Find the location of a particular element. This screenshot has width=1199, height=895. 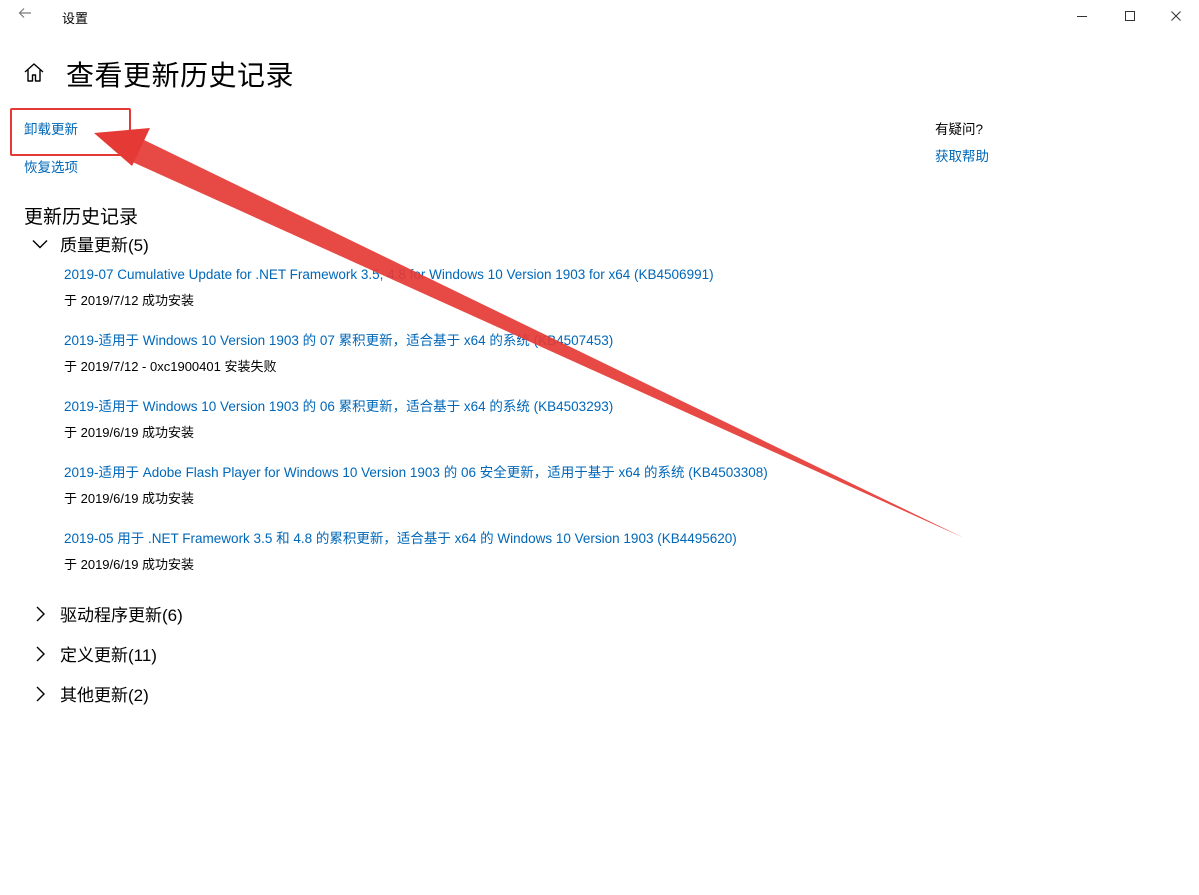

annotation-highlight-box is located at coordinates (70, 132).